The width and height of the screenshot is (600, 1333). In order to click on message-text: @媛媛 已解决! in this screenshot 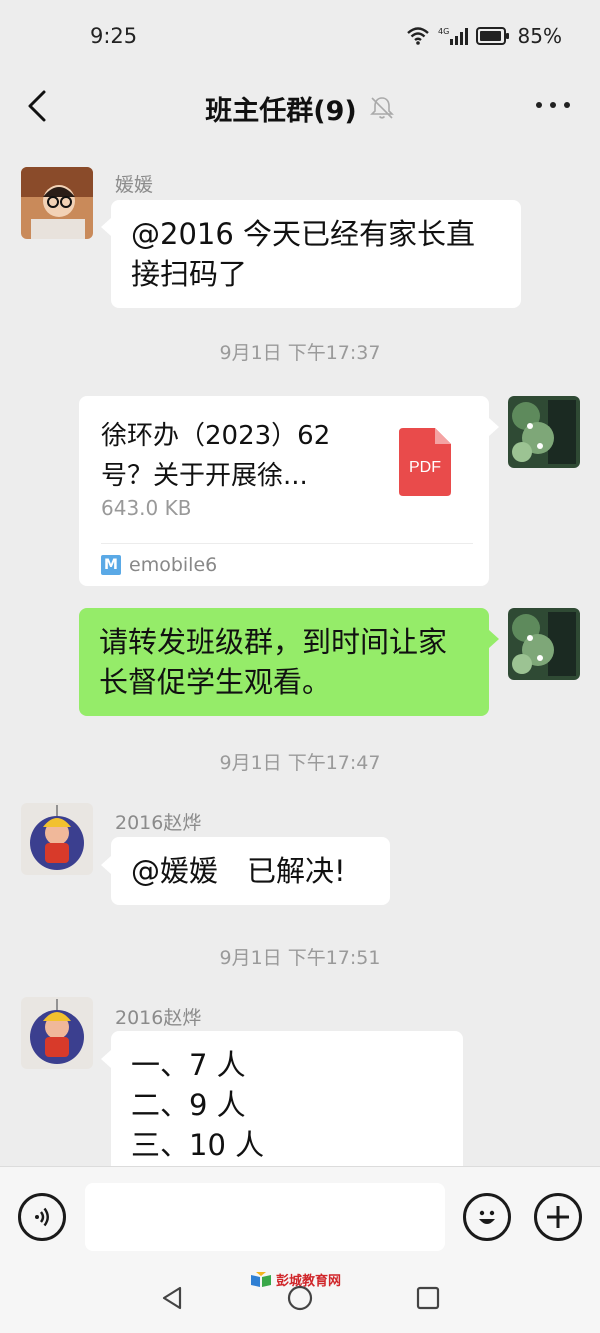, I will do `click(238, 871)`.